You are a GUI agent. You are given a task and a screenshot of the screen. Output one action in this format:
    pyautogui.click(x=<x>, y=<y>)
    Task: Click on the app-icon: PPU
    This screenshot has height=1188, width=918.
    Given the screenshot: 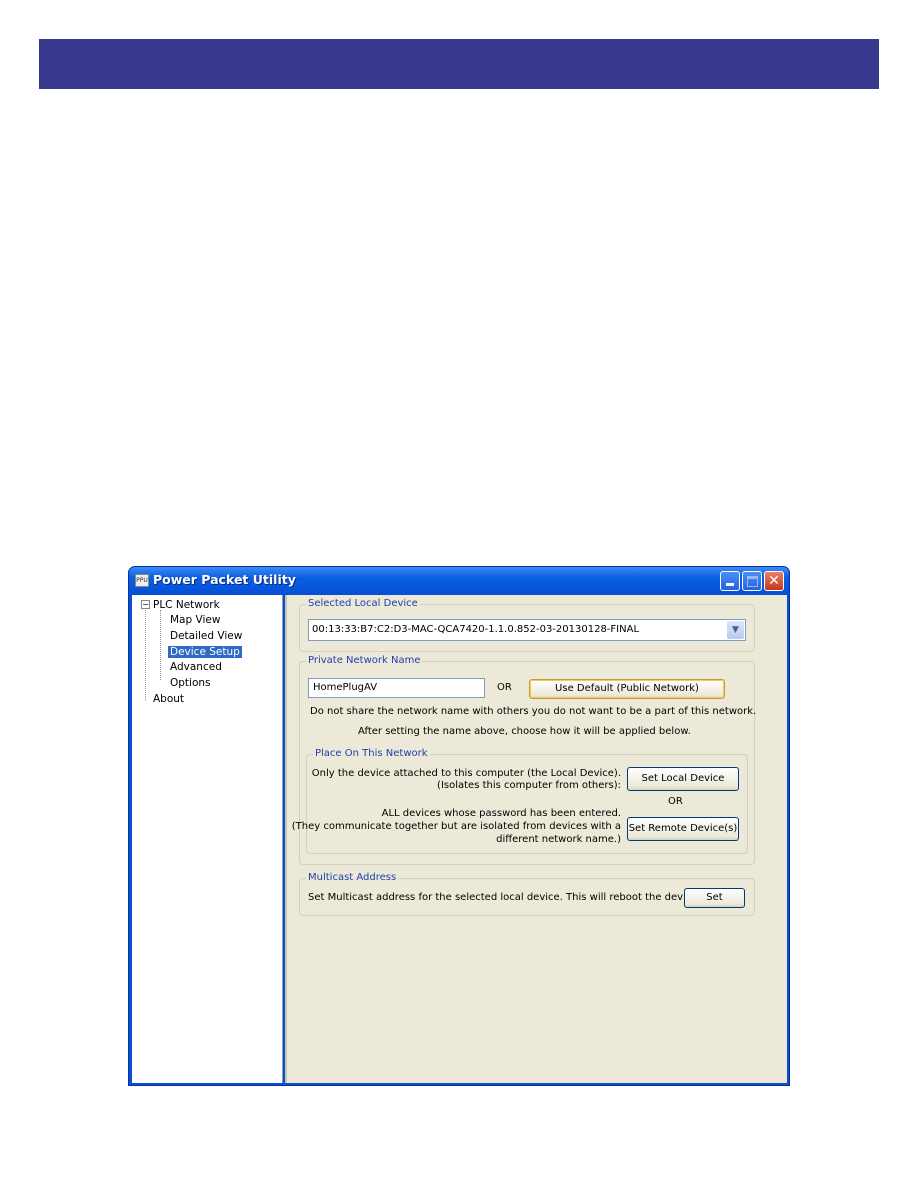 What is the action you would take?
    pyautogui.click(x=142, y=580)
    